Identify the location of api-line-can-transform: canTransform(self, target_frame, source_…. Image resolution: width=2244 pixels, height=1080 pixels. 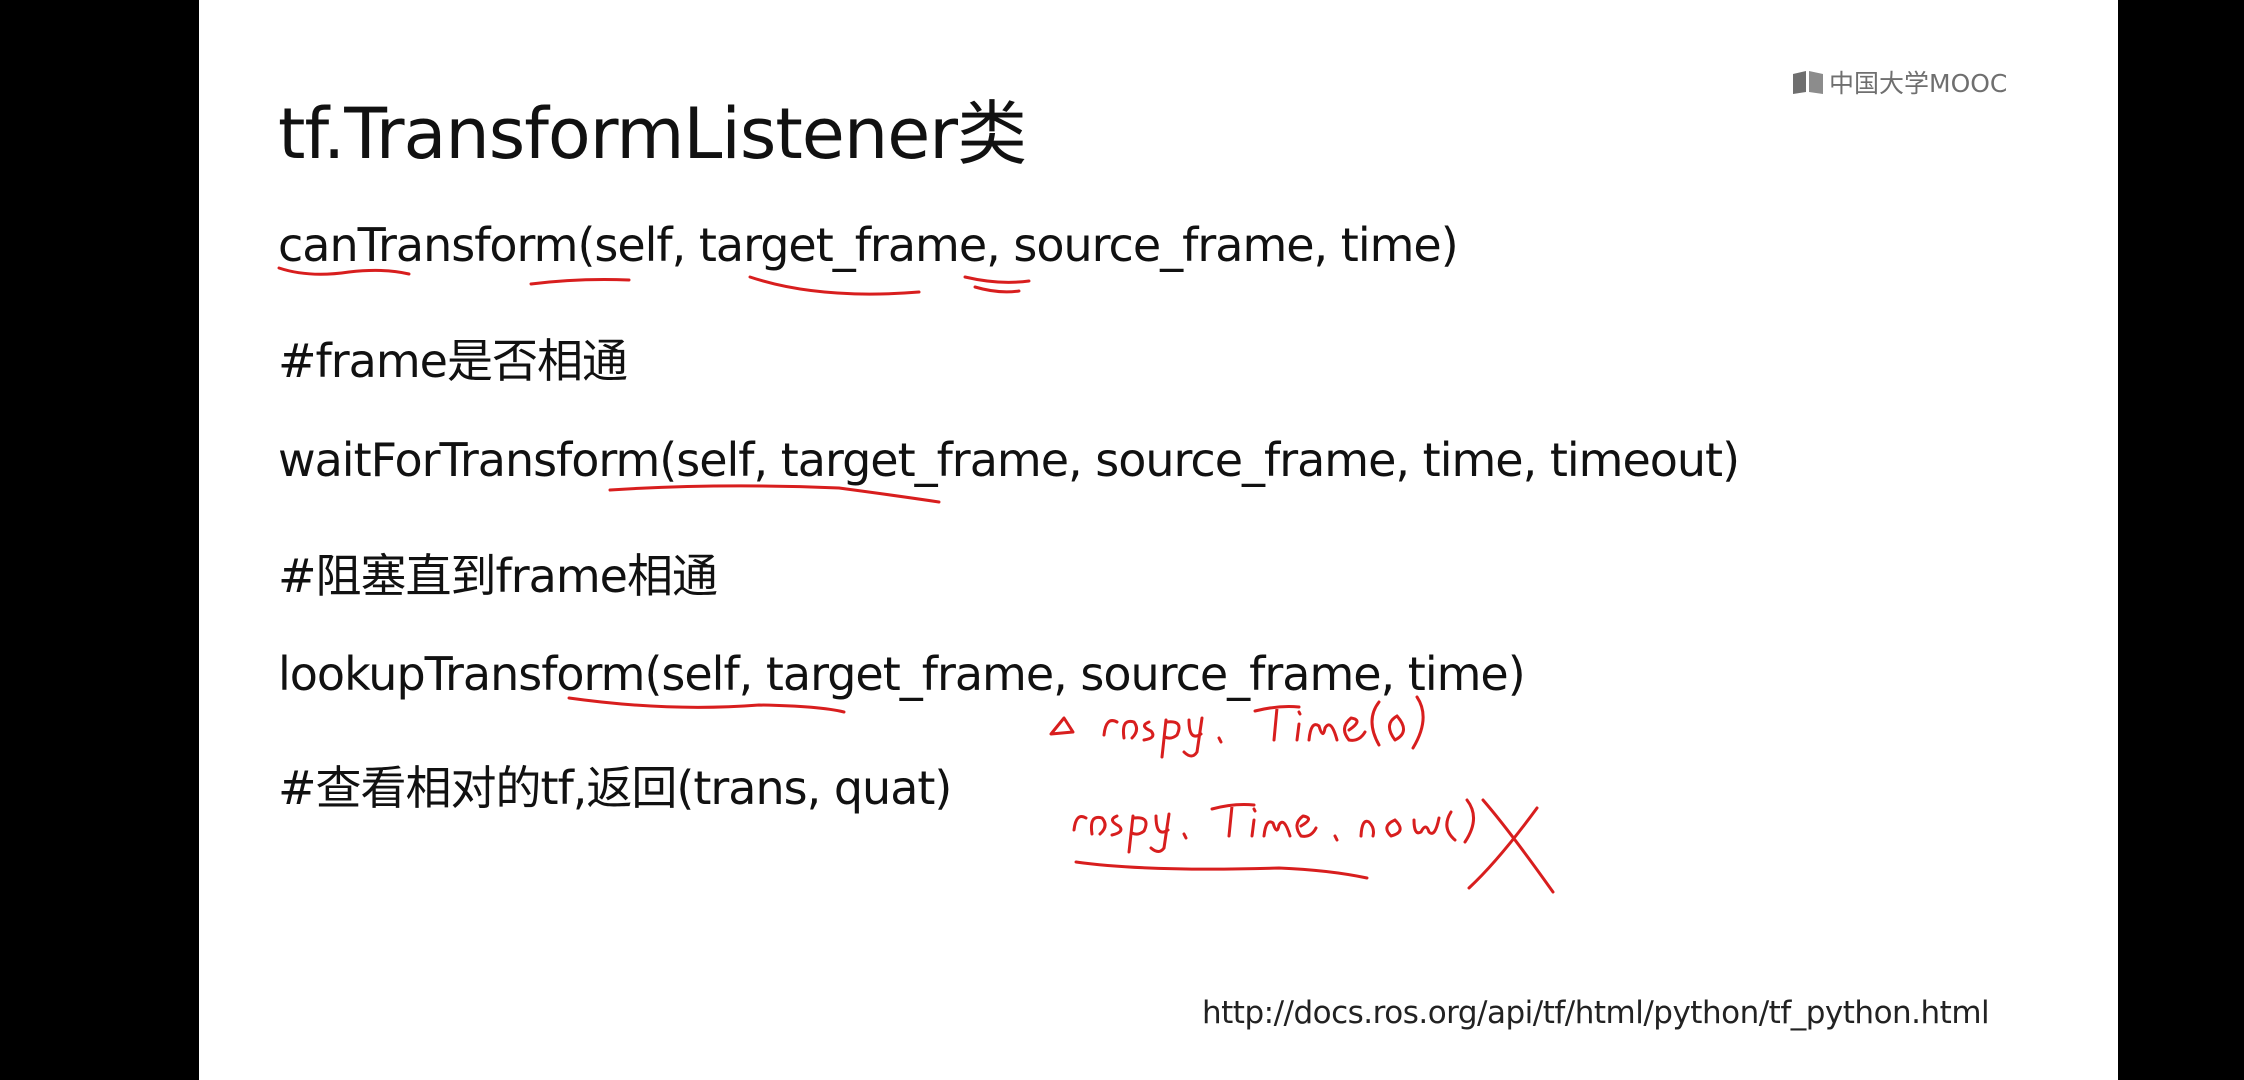
(868, 245).